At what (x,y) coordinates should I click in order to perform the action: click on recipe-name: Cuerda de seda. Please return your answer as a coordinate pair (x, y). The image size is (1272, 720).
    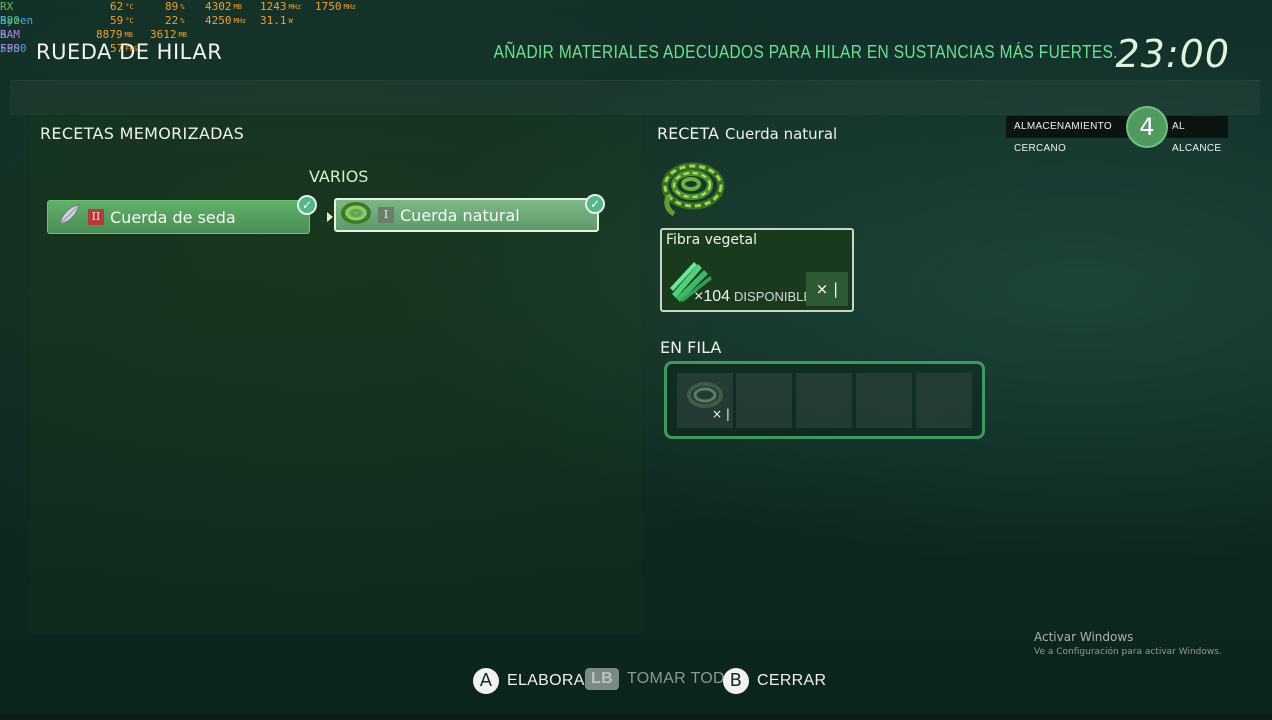
    Looking at the image, I should click on (173, 217).